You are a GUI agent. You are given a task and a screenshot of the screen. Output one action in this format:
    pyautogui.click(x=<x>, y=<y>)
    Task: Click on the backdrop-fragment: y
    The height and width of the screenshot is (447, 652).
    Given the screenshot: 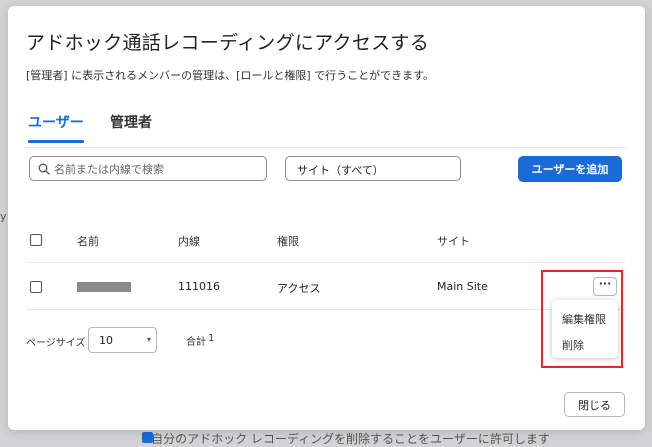 What is the action you would take?
    pyautogui.click(x=3, y=216)
    